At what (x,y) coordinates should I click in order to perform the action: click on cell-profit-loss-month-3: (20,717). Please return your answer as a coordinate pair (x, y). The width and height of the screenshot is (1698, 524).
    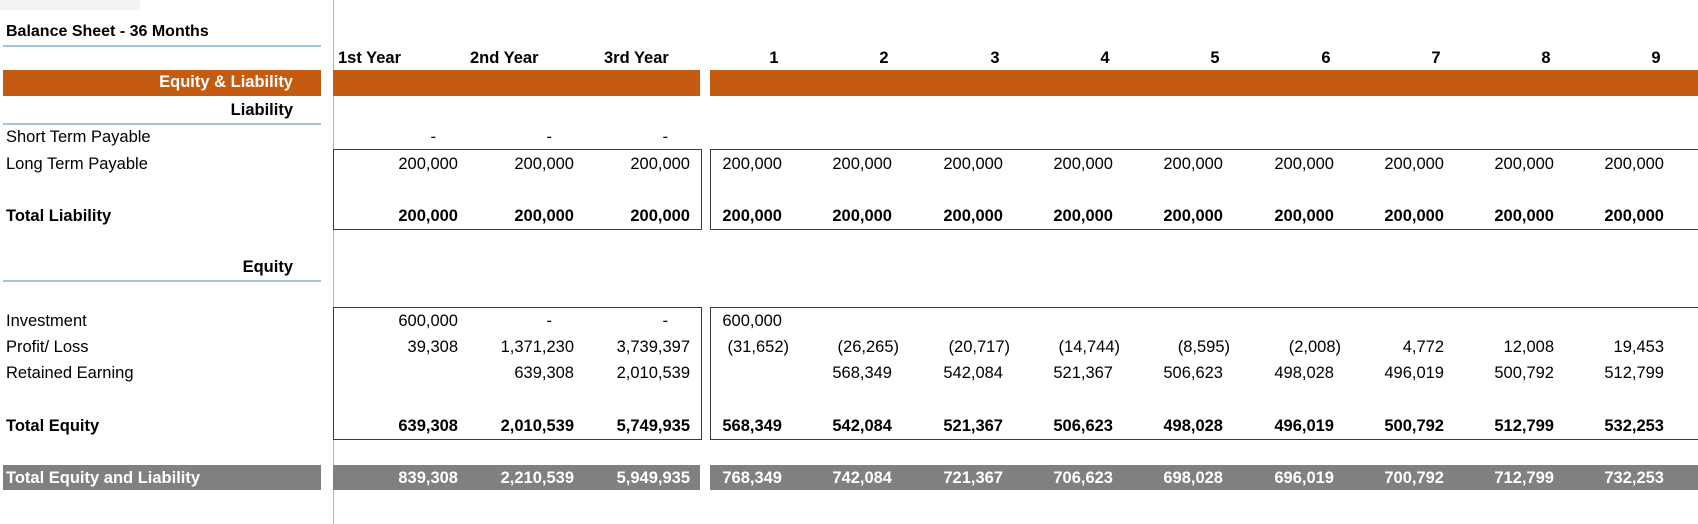
    Looking at the image, I should click on (955, 347).